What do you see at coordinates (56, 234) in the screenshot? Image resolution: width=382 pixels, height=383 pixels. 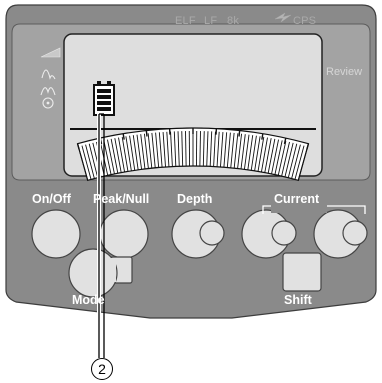 I see `on-off-button` at bounding box center [56, 234].